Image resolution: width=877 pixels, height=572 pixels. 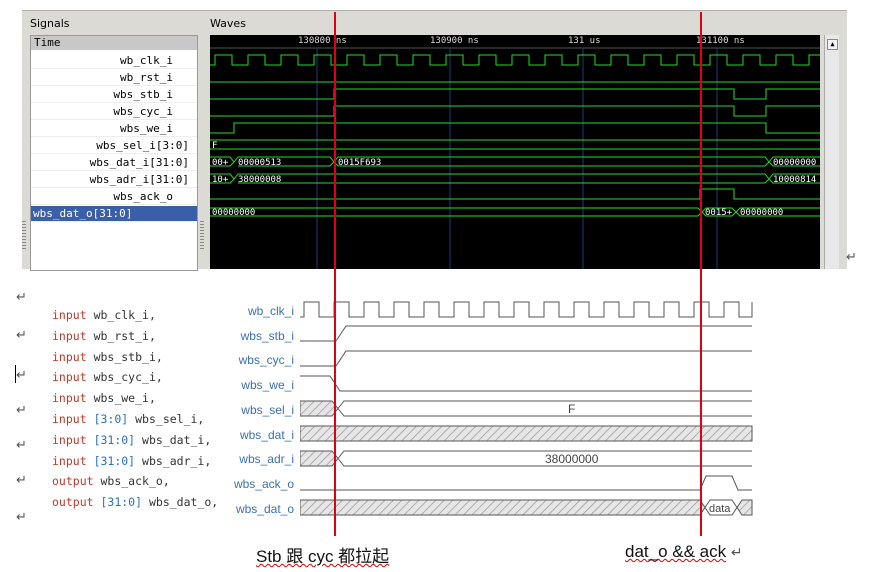 What do you see at coordinates (220, 163) in the screenshot?
I see `bus-value-dat-i: 00+` at bounding box center [220, 163].